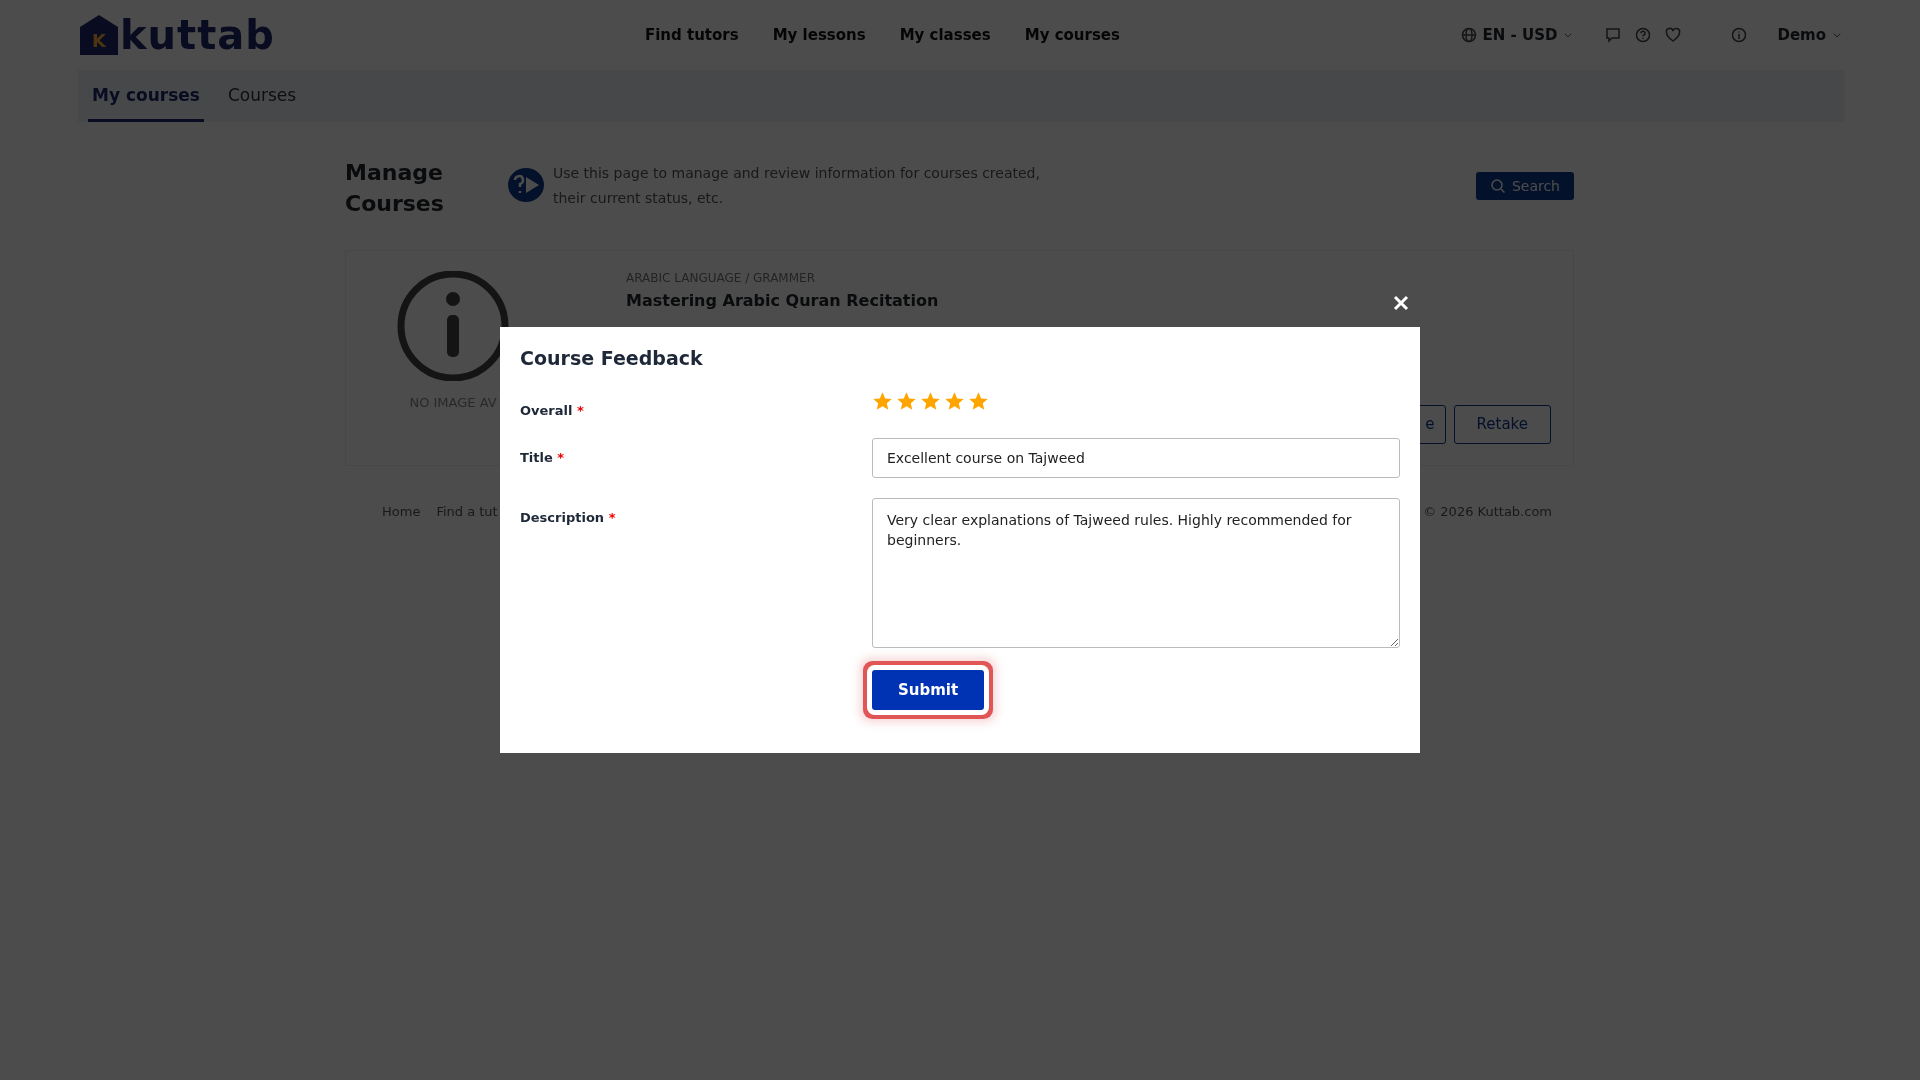  What do you see at coordinates (1136, 458) in the screenshot?
I see `title-field: Excellent course on Tajweed` at bounding box center [1136, 458].